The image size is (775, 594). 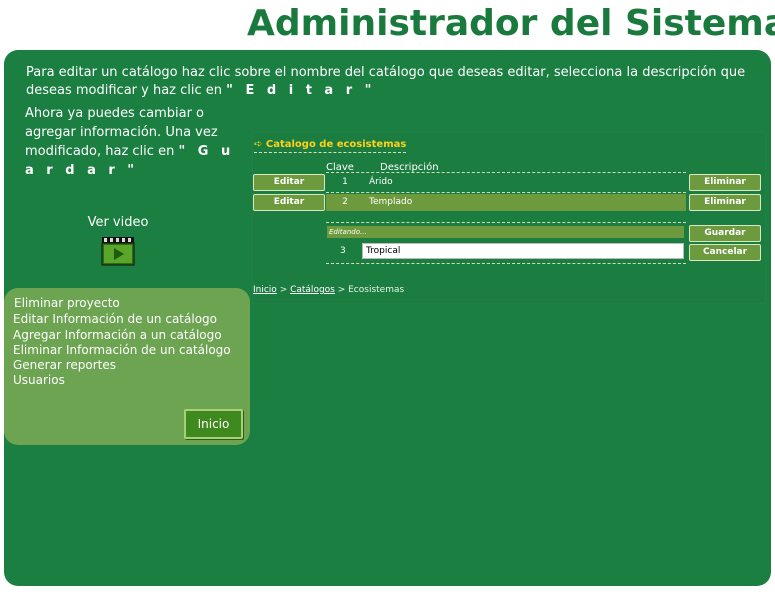 What do you see at coordinates (511, 23) in the screenshot?
I see `page-title: Administrador del Sistema` at bounding box center [511, 23].